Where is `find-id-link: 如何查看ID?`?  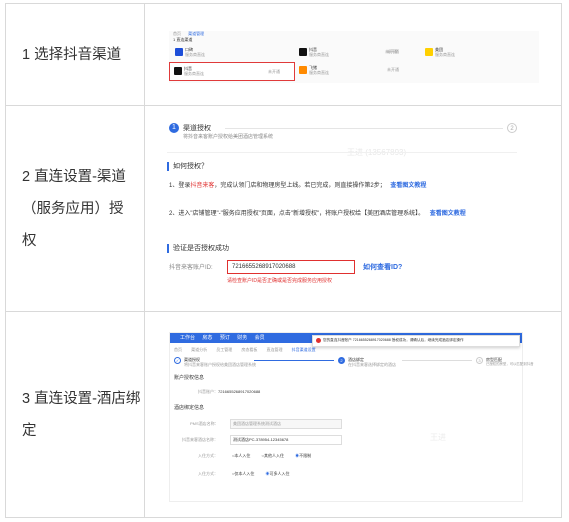
find-id-link: 如何查看ID? is located at coordinates (382, 267).